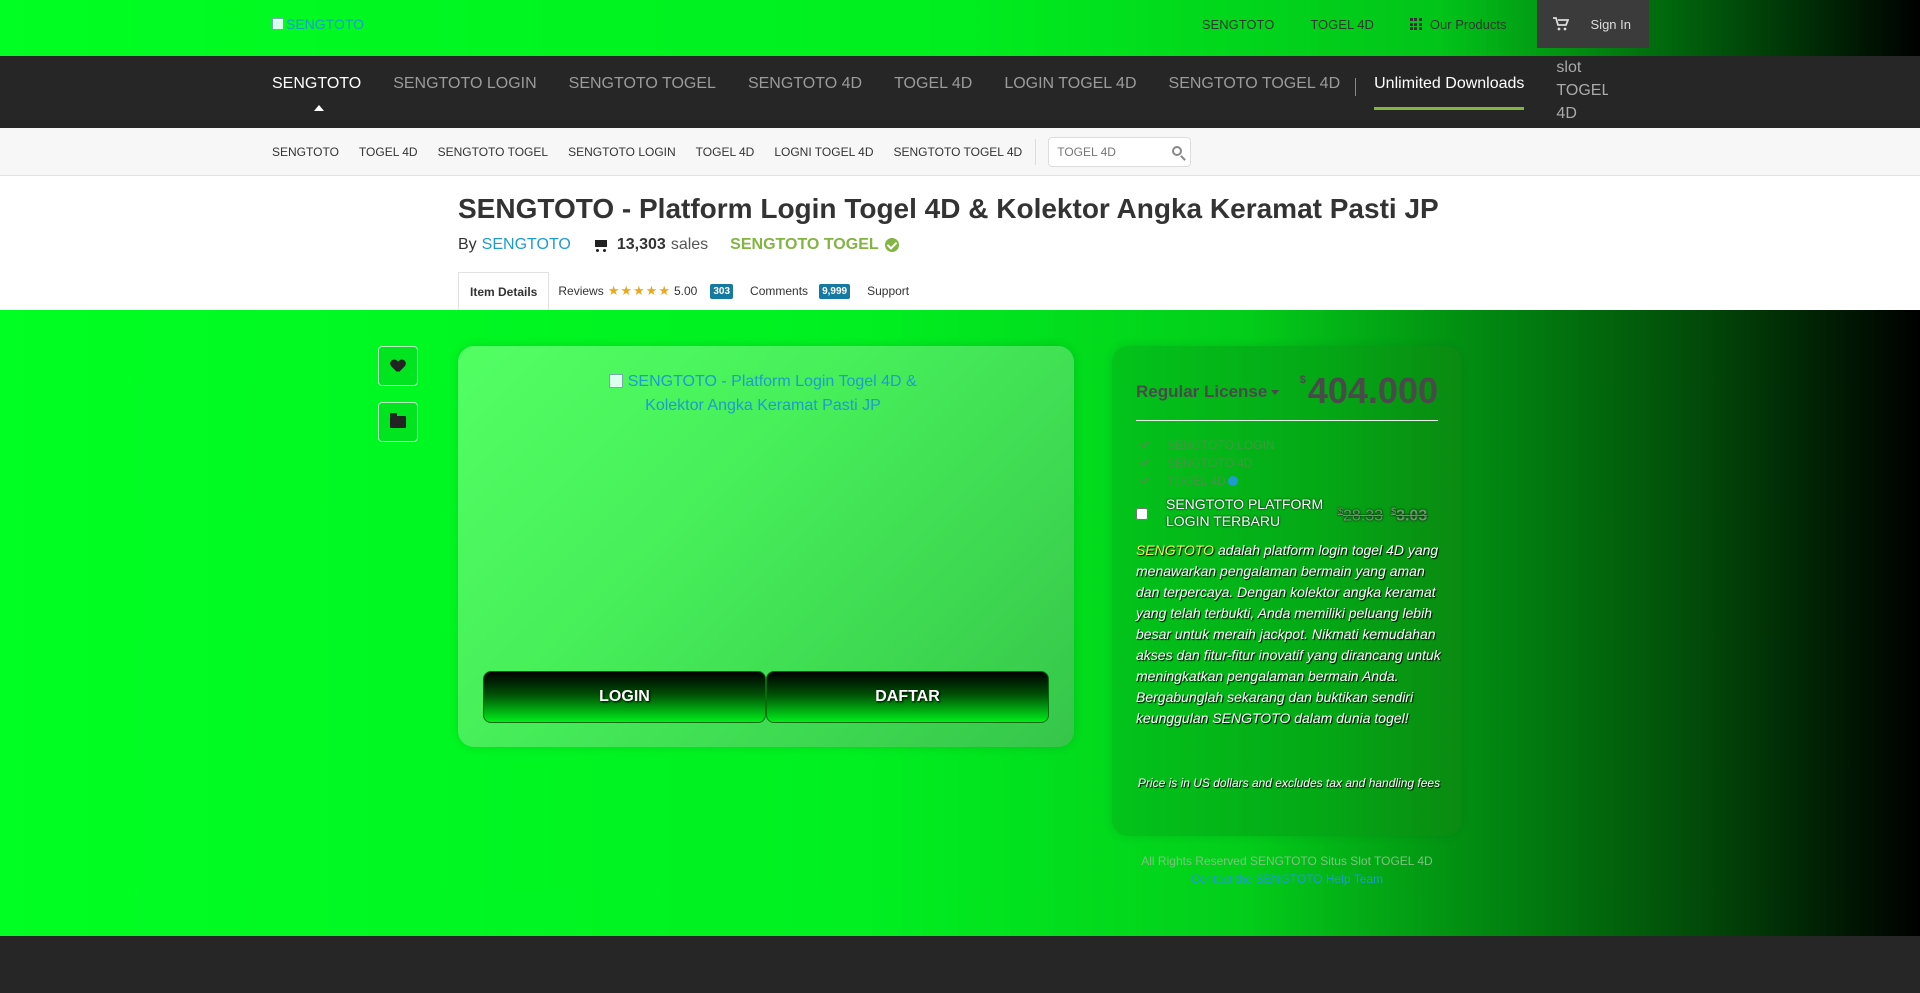  Describe the element at coordinates (1409, 515) in the screenshot. I see `addon-new-price: $3.03` at that location.